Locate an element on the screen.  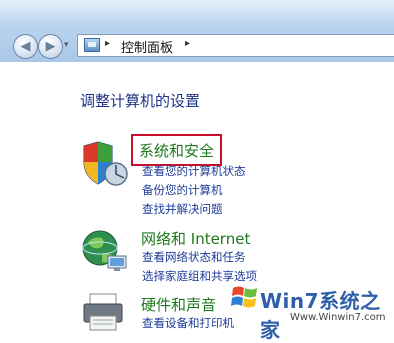
address-bar: ▸ 控制面板 ▸ is located at coordinates (235, 45).